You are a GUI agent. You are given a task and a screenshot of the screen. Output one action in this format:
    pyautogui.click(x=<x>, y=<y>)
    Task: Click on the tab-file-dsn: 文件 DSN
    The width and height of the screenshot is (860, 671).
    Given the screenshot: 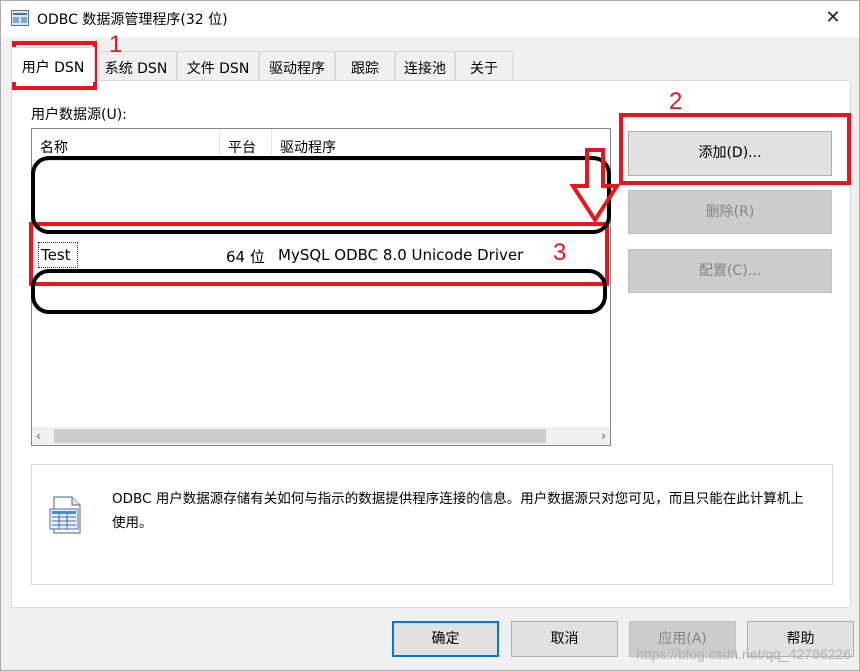 What is the action you would take?
    pyautogui.click(x=218, y=66)
    